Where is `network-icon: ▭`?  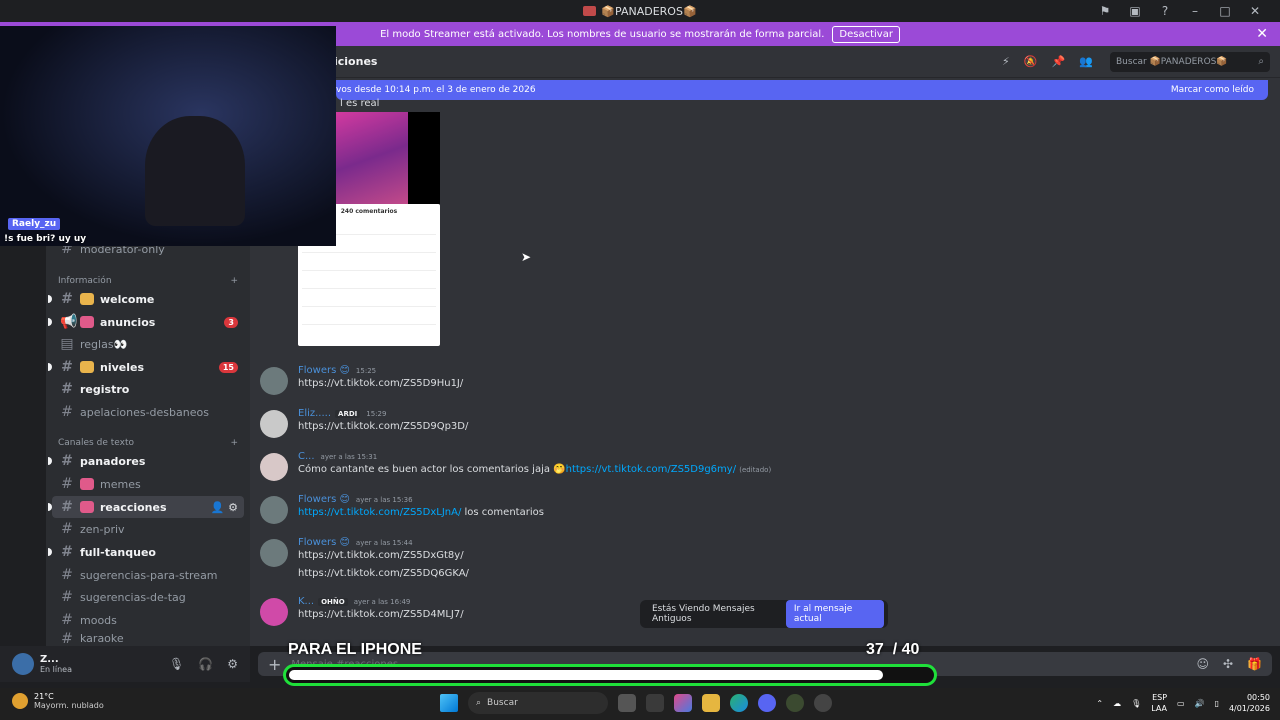
network-icon: ▭ is located at coordinates (1181, 703).